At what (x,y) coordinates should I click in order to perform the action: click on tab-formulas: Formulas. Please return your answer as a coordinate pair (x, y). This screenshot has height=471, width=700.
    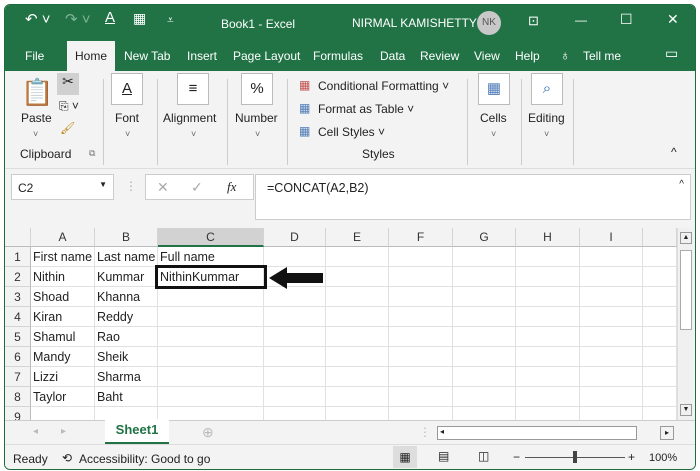
    Looking at the image, I should click on (338, 56).